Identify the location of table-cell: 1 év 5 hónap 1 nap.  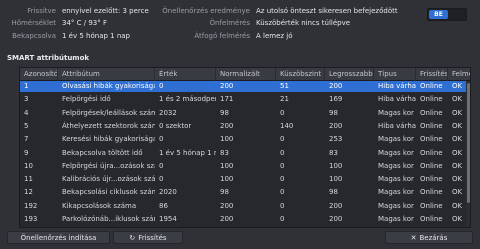
(187, 152).